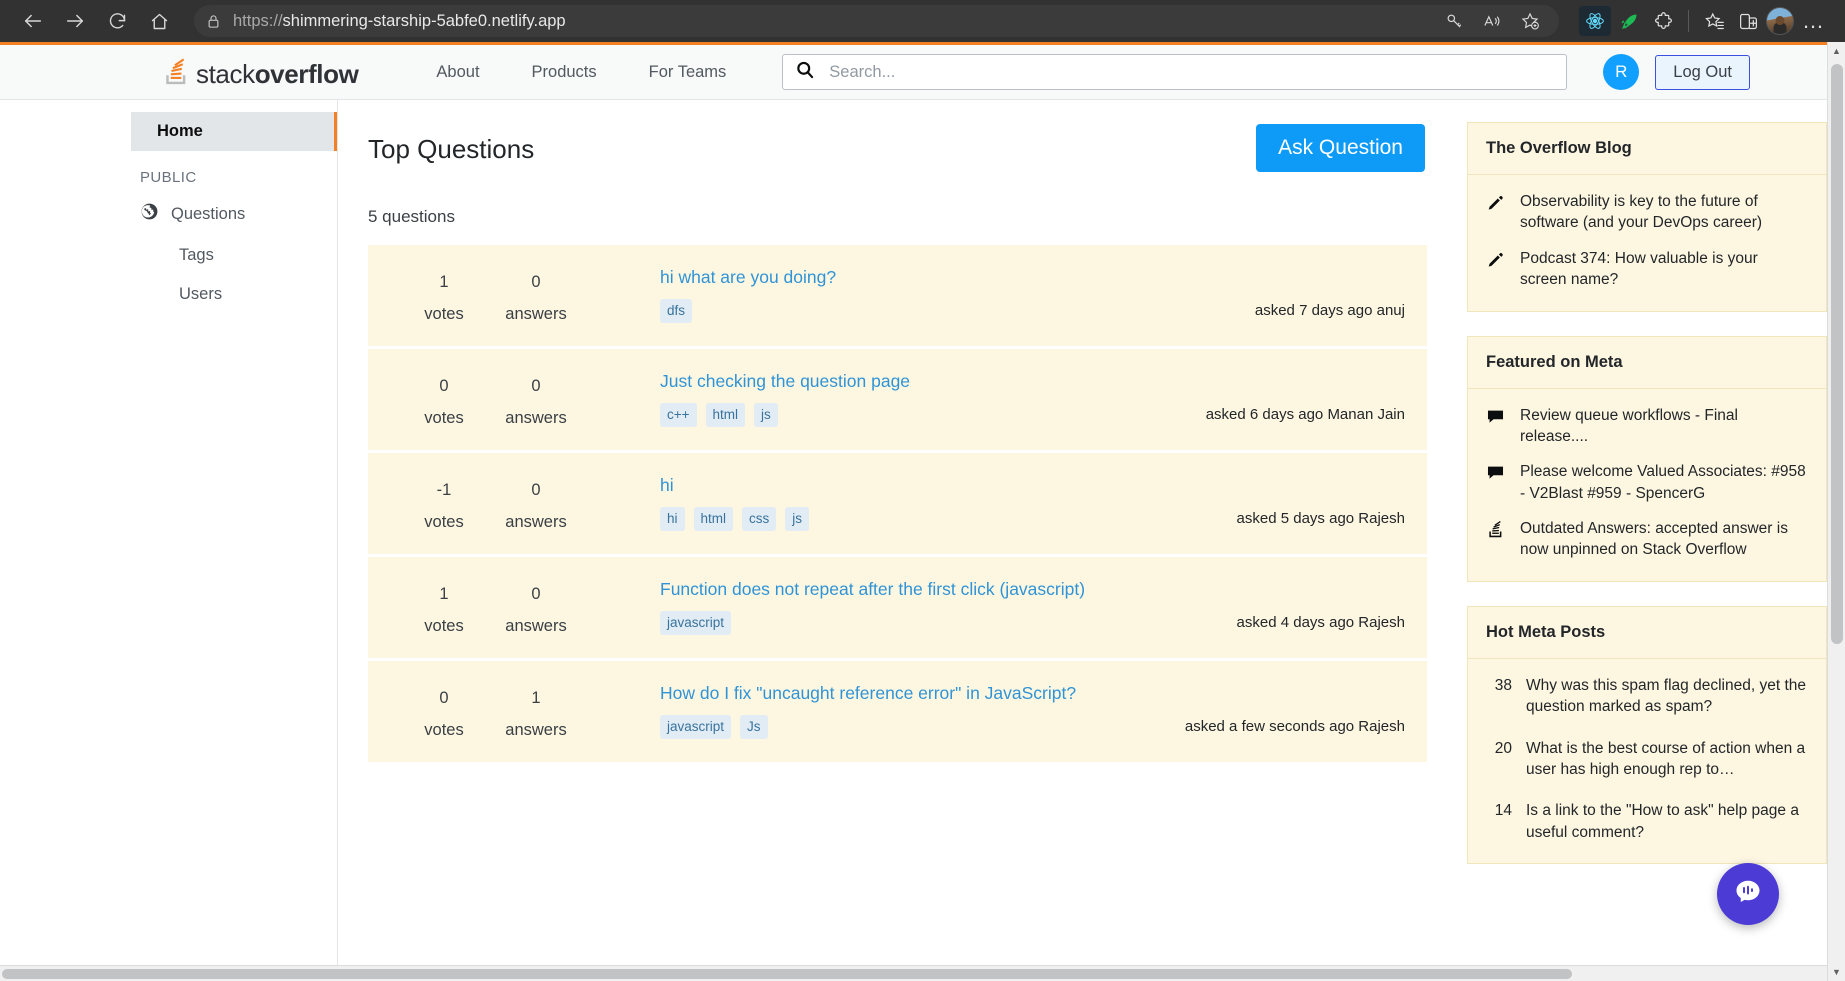 The width and height of the screenshot is (1845, 981). Describe the element at coordinates (1595, 21) in the screenshot. I see `react-devtools-extension-icon` at that location.